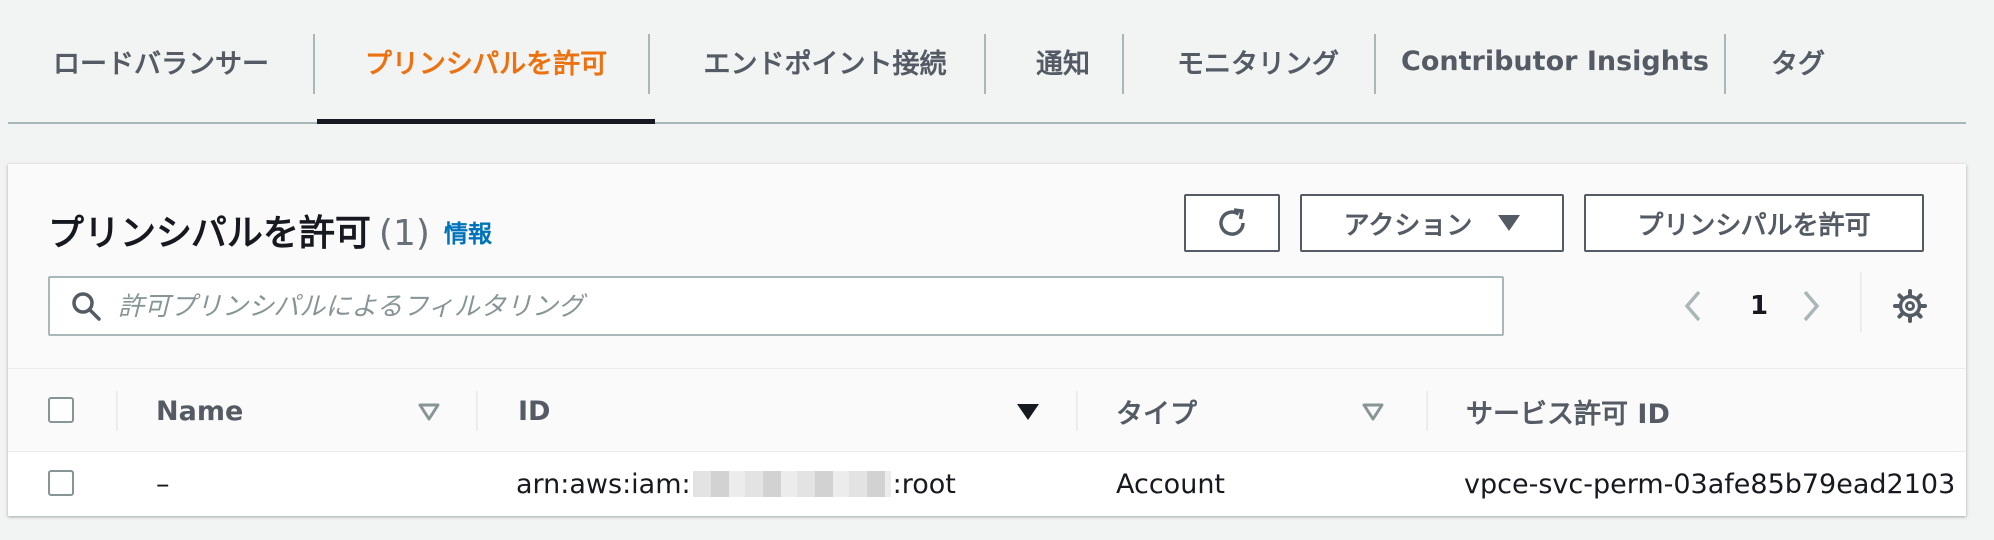  Describe the element at coordinates (1693, 306) in the screenshot. I see `chevron-left-icon` at that location.